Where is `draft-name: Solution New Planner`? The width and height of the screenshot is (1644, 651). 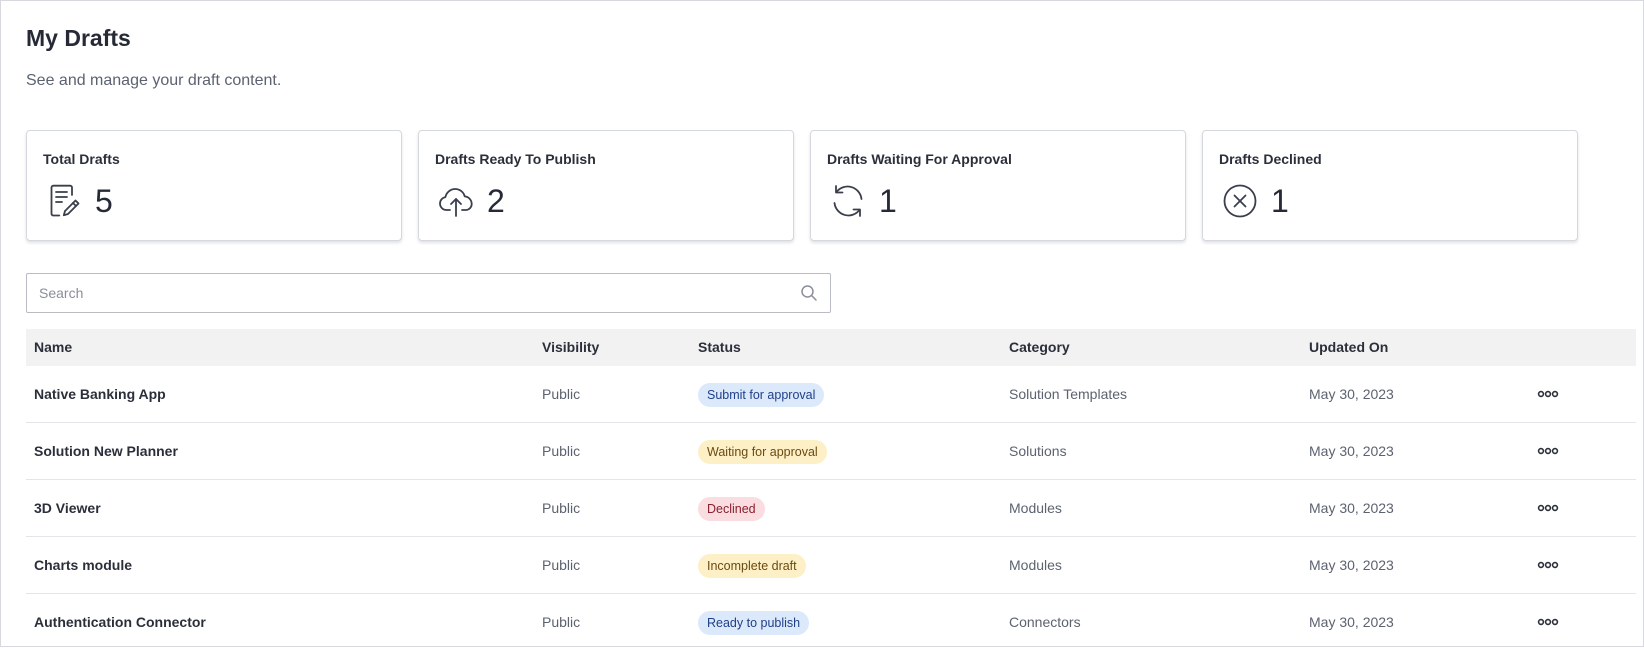 draft-name: Solution New Planner is located at coordinates (106, 451).